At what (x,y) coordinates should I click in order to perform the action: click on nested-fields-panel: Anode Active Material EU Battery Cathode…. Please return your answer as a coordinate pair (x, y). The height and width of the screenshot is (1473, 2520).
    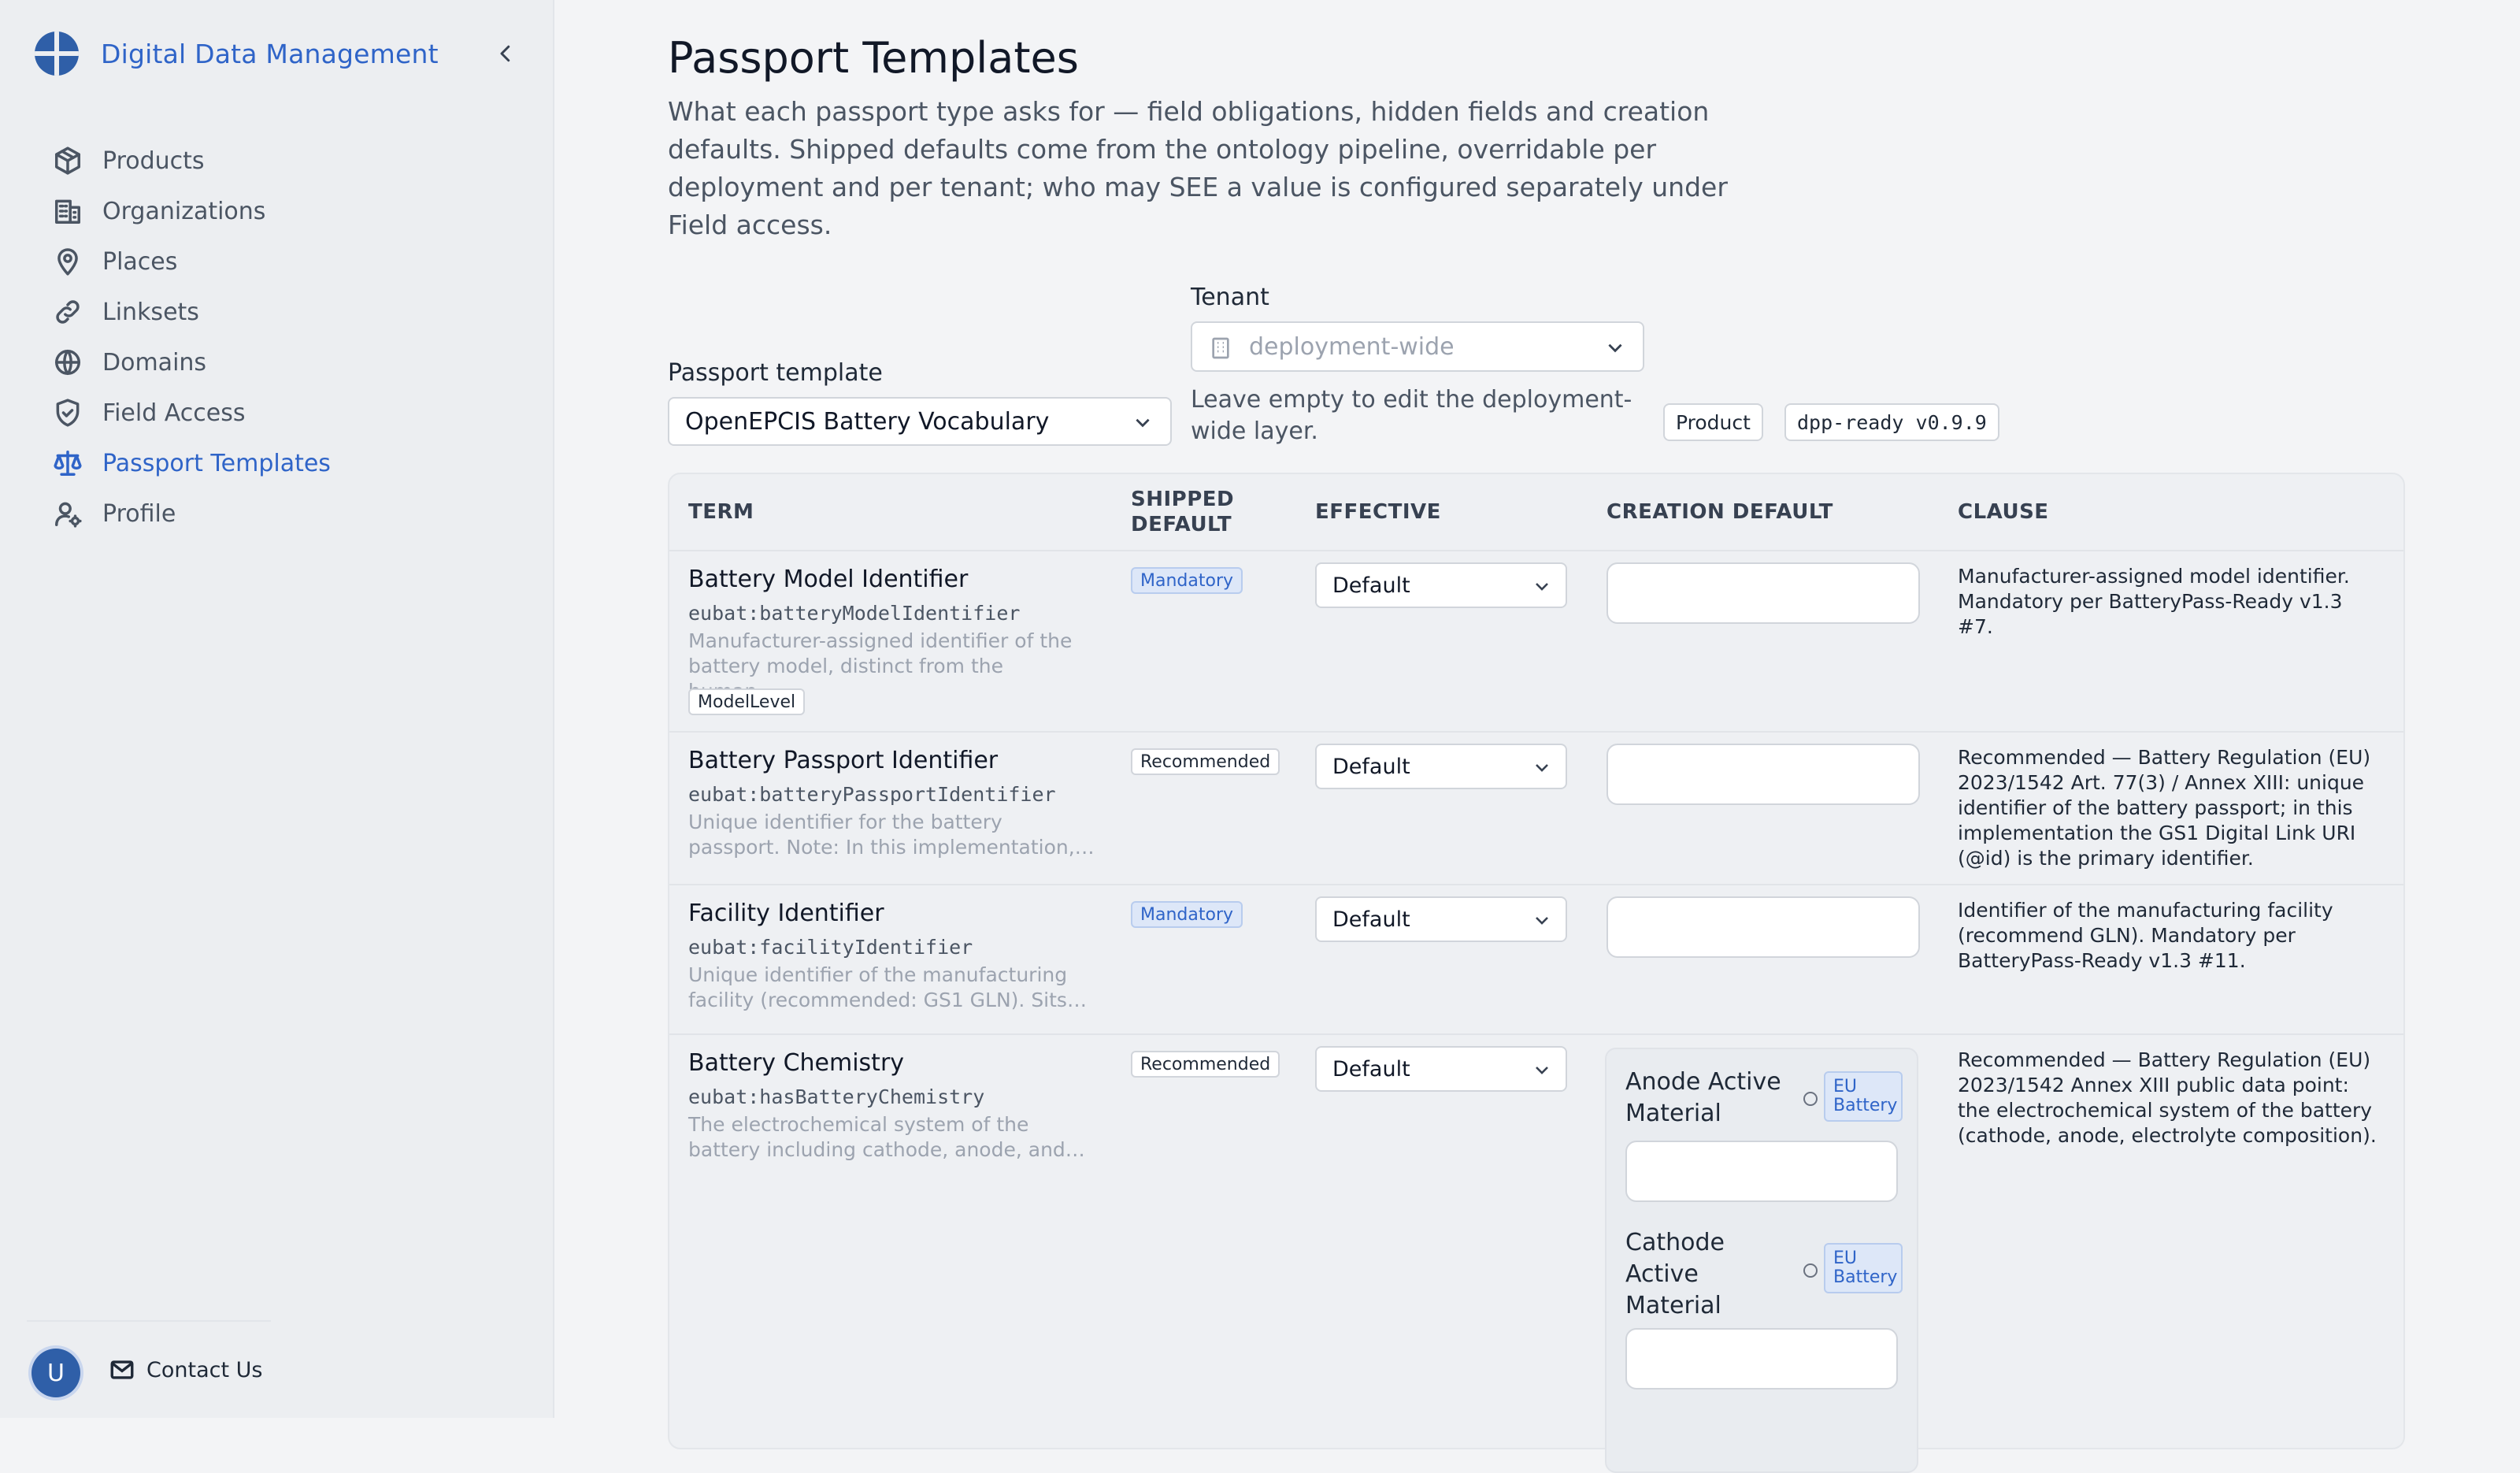
    Looking at the image, I should click on (1761, 1261).